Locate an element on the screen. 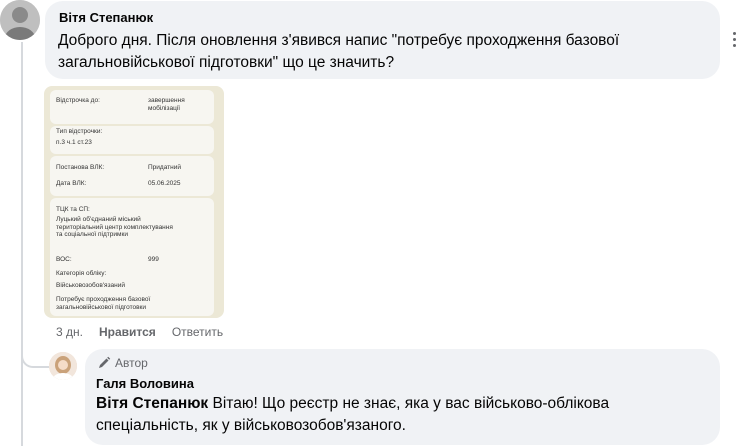 The height and width of the screenshot is (446, 740). field-value: 05.06.2025 is located at coordinates (164, 183).